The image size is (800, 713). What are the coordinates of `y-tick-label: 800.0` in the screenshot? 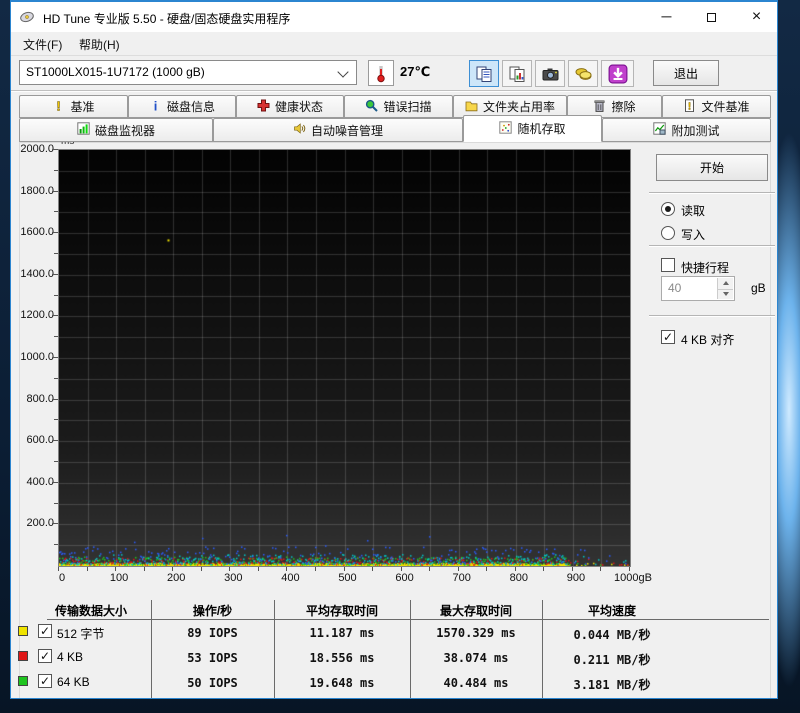 It's located at (40, 398).